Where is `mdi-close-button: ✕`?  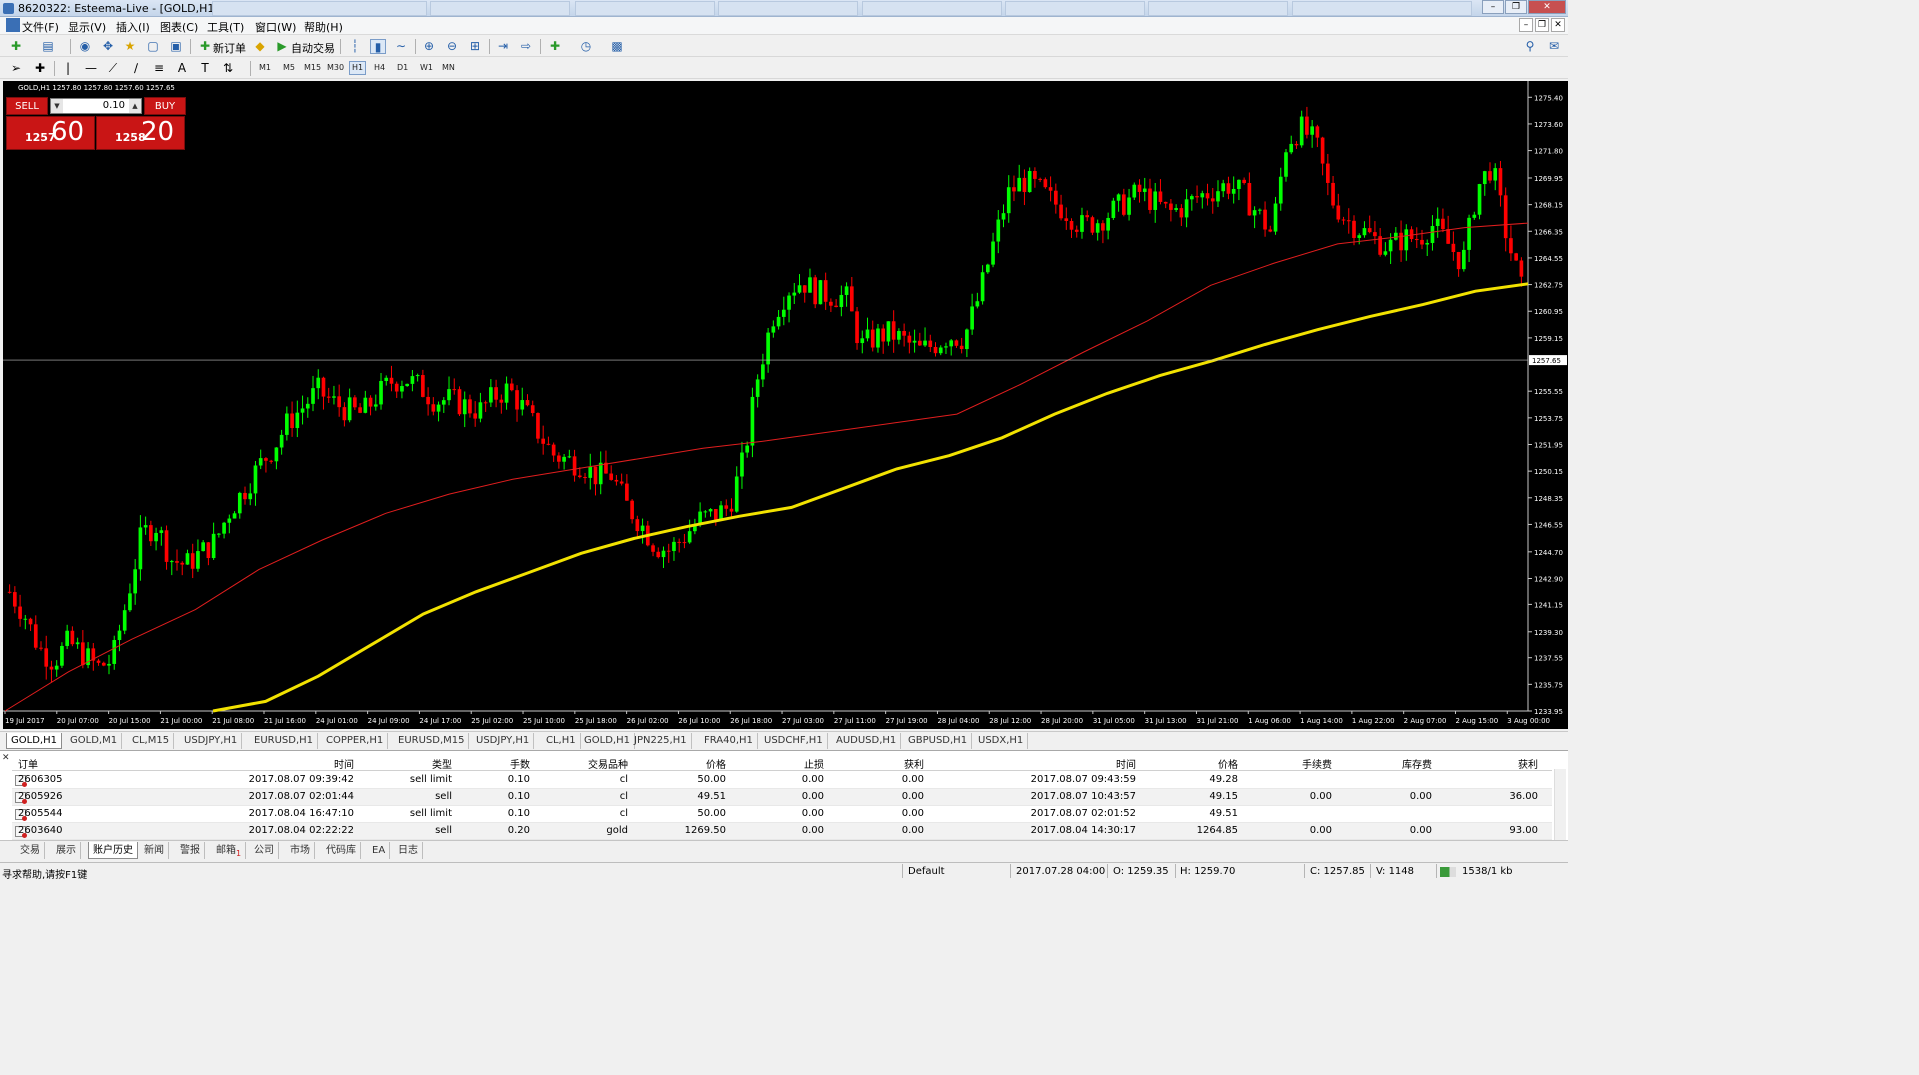
mdi-close-button: ✕ is located at coordinates (1558, 25).